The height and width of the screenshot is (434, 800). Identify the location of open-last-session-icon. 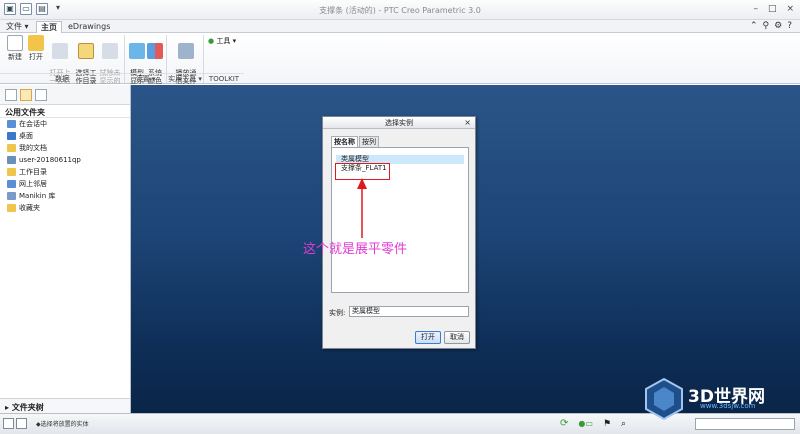
(60, 51).